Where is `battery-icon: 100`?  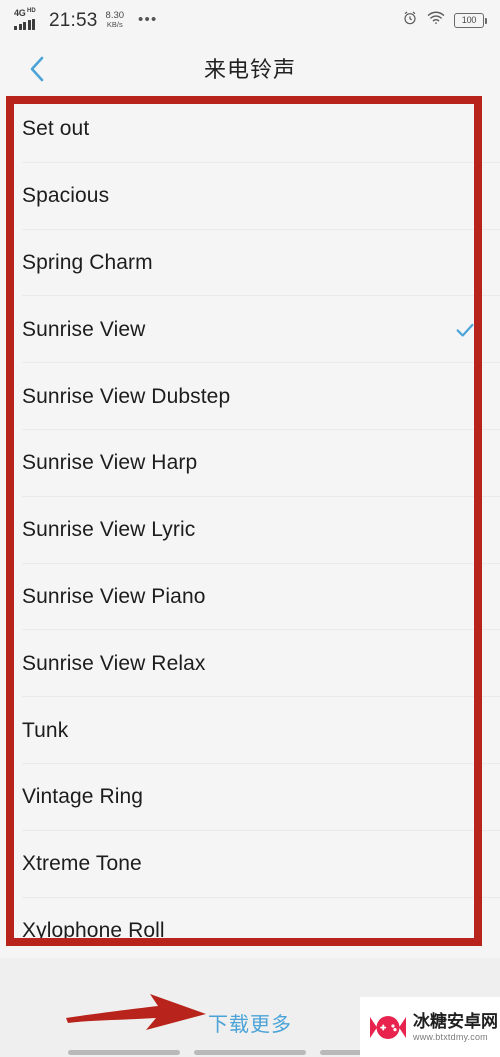 battery-icon: 100 is located at coordinates (470, 20).